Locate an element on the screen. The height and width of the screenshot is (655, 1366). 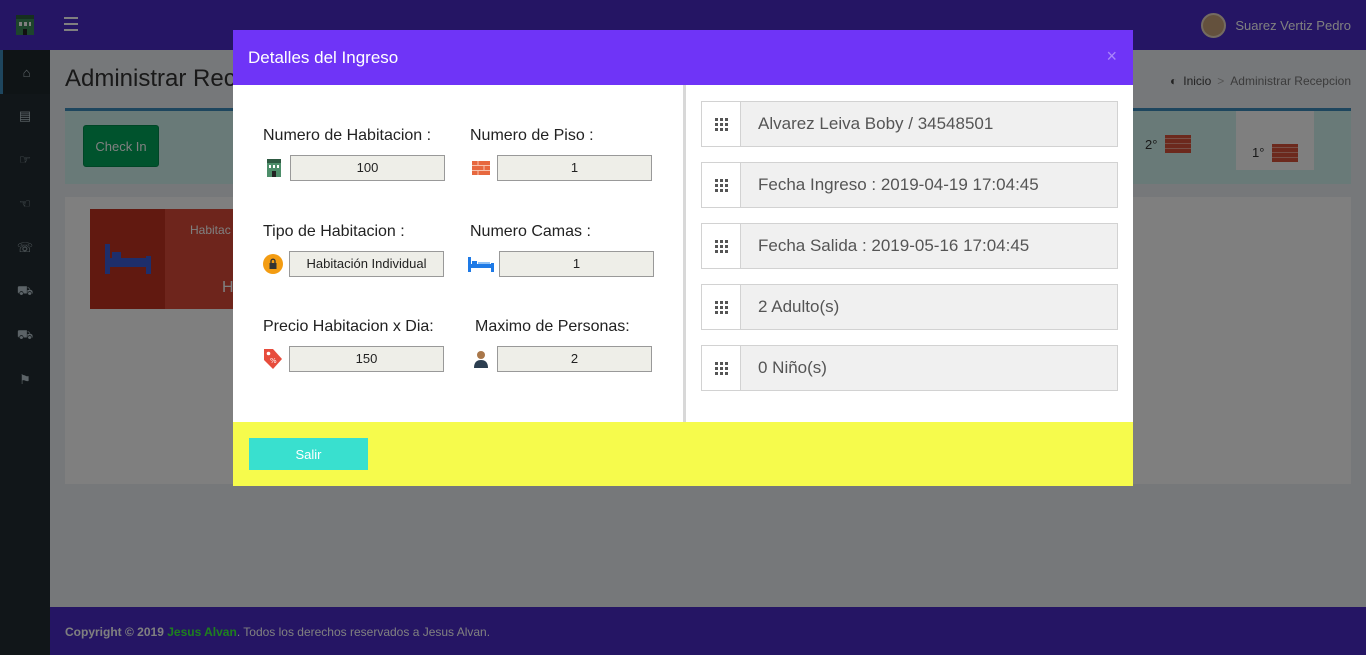
beds-input: 1 is located at coordinates (576, 264).